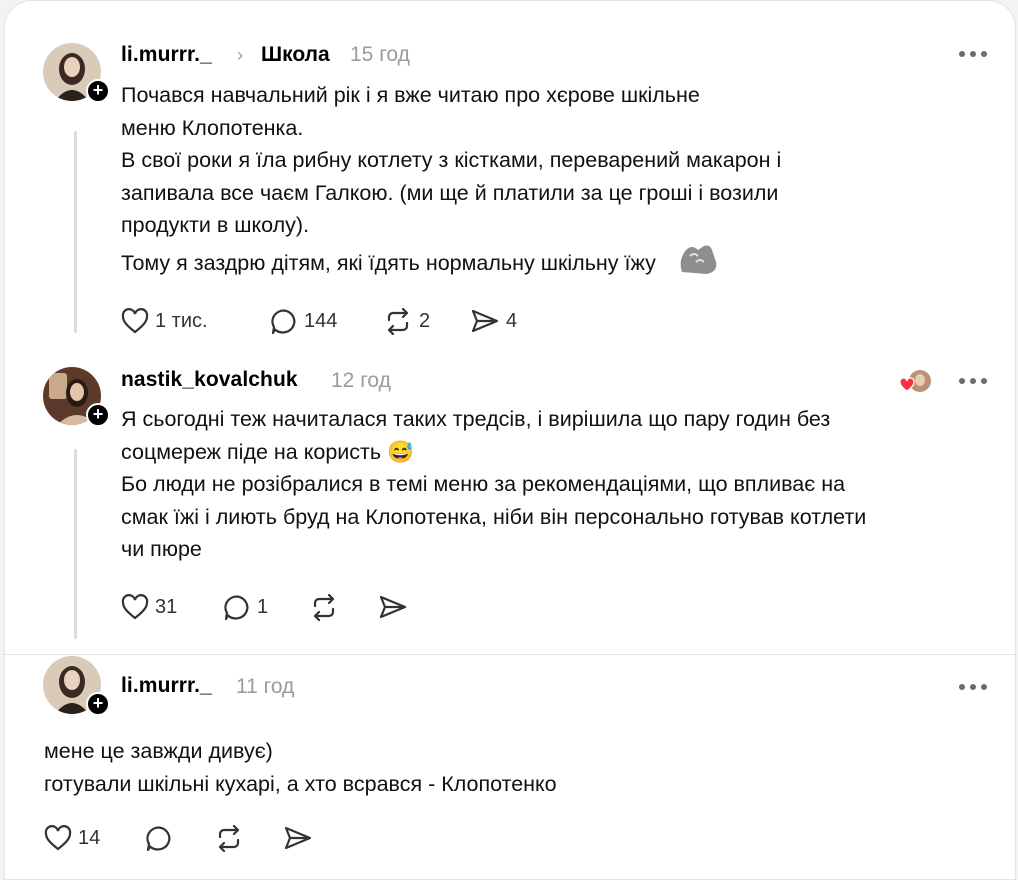  What do you see at coordinates (295, 55) in the screenshot?
I see `topic-tag: Школа` at bounding box center [295, 55].